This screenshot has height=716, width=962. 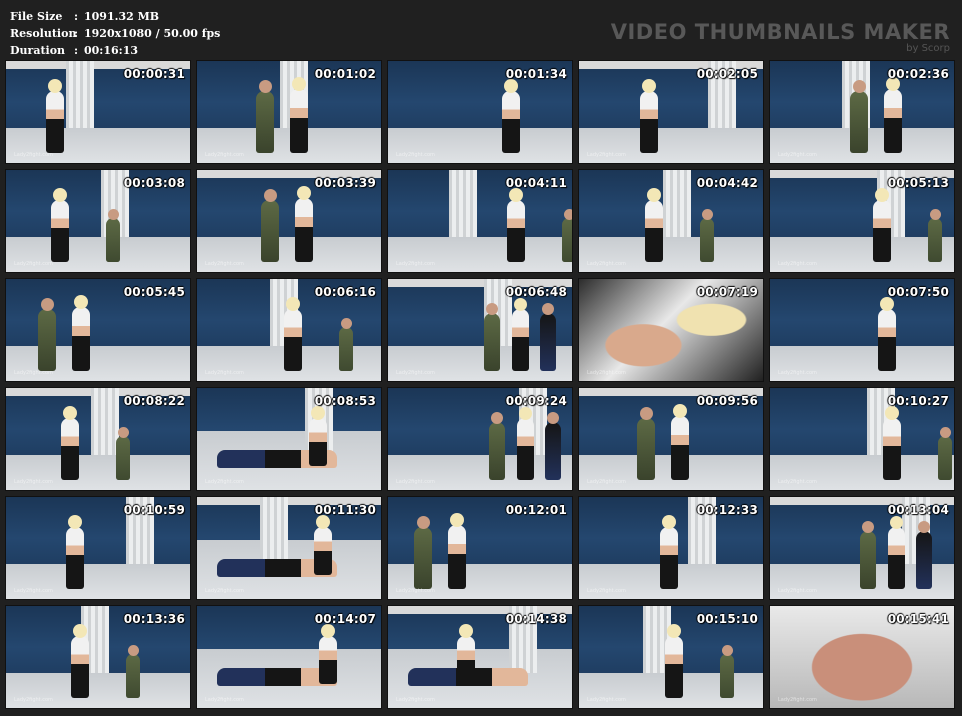 I want to click on video-thumbnail: Lady2fight.com 00:03:08, so click(x=98, y=221).